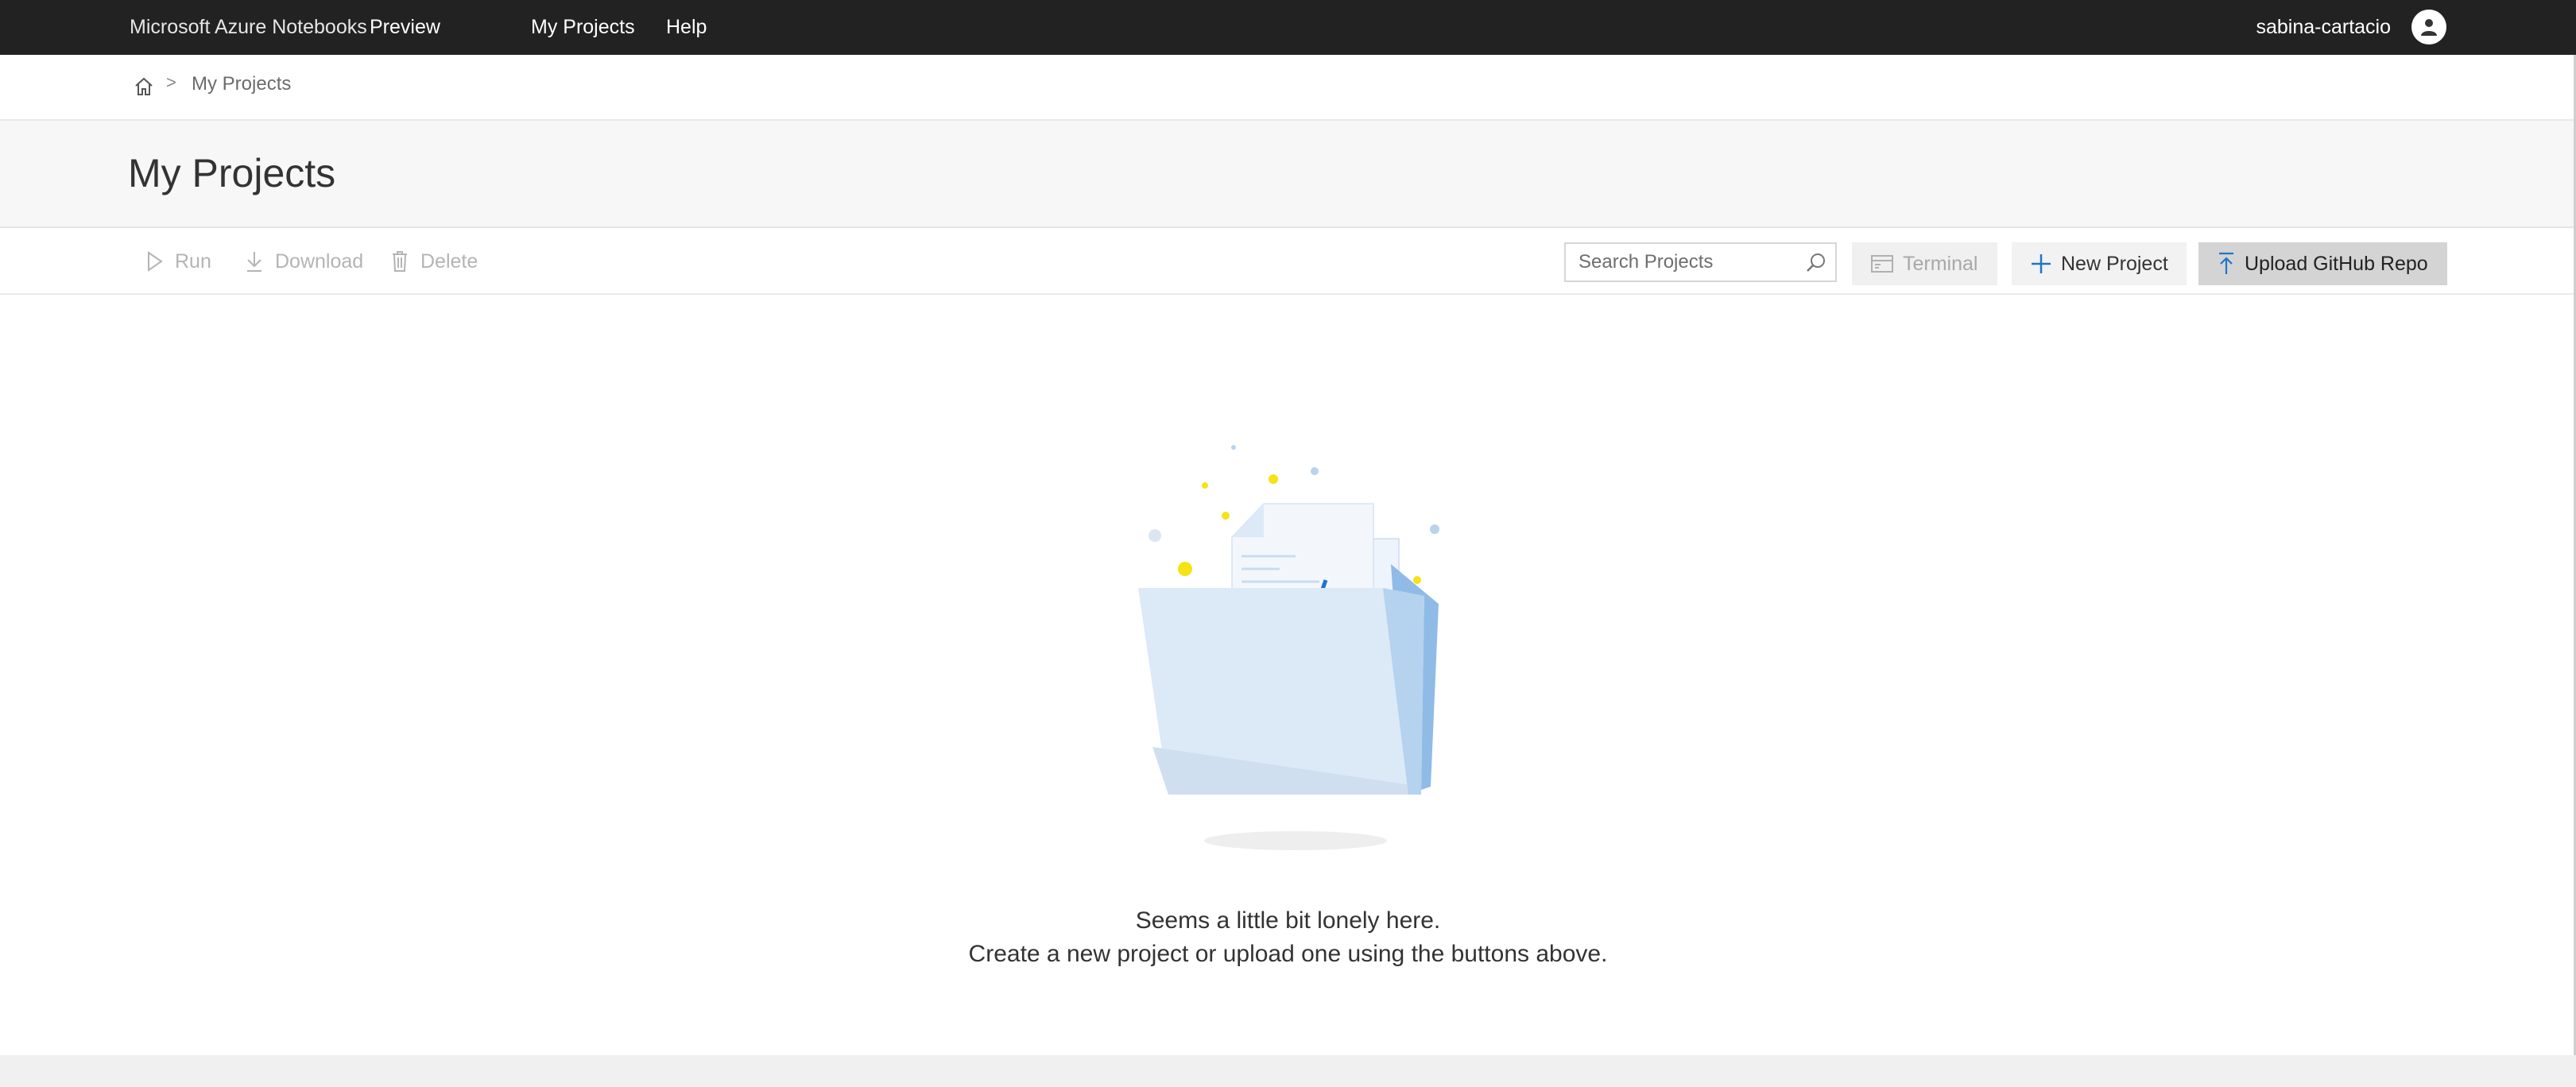 The image size is (2576, 1087). What do you see at coordinates (1288, 920) in the screenshot?
I see `empty-state-message: Seems a little bit lonely here.` at bounding box center [1288, 920].